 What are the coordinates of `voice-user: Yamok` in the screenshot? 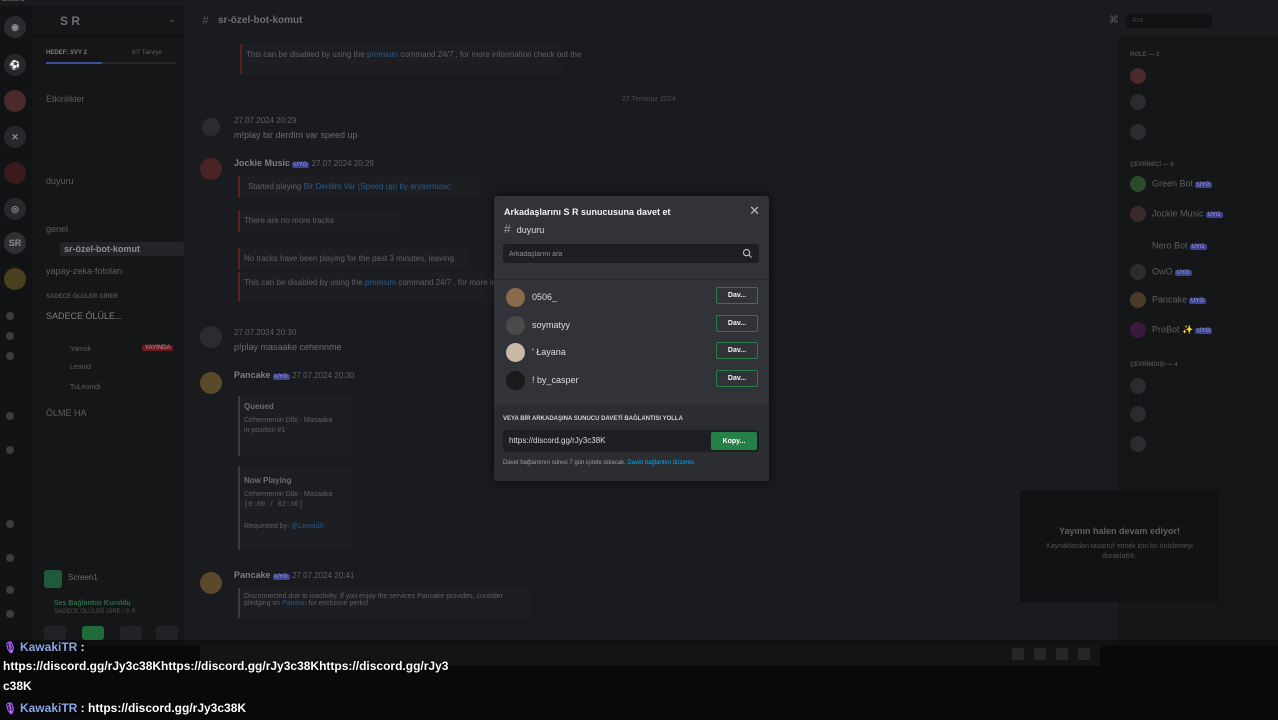 It's located at (80, 349).